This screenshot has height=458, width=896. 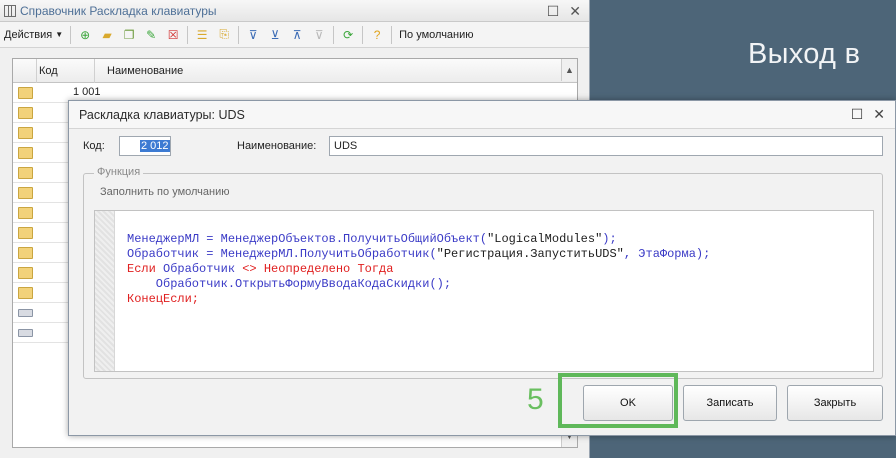 What do you see at coordinates (94, 146) in the screenshot?
I see `code-label: Код:` at bounding box center [94, 146].